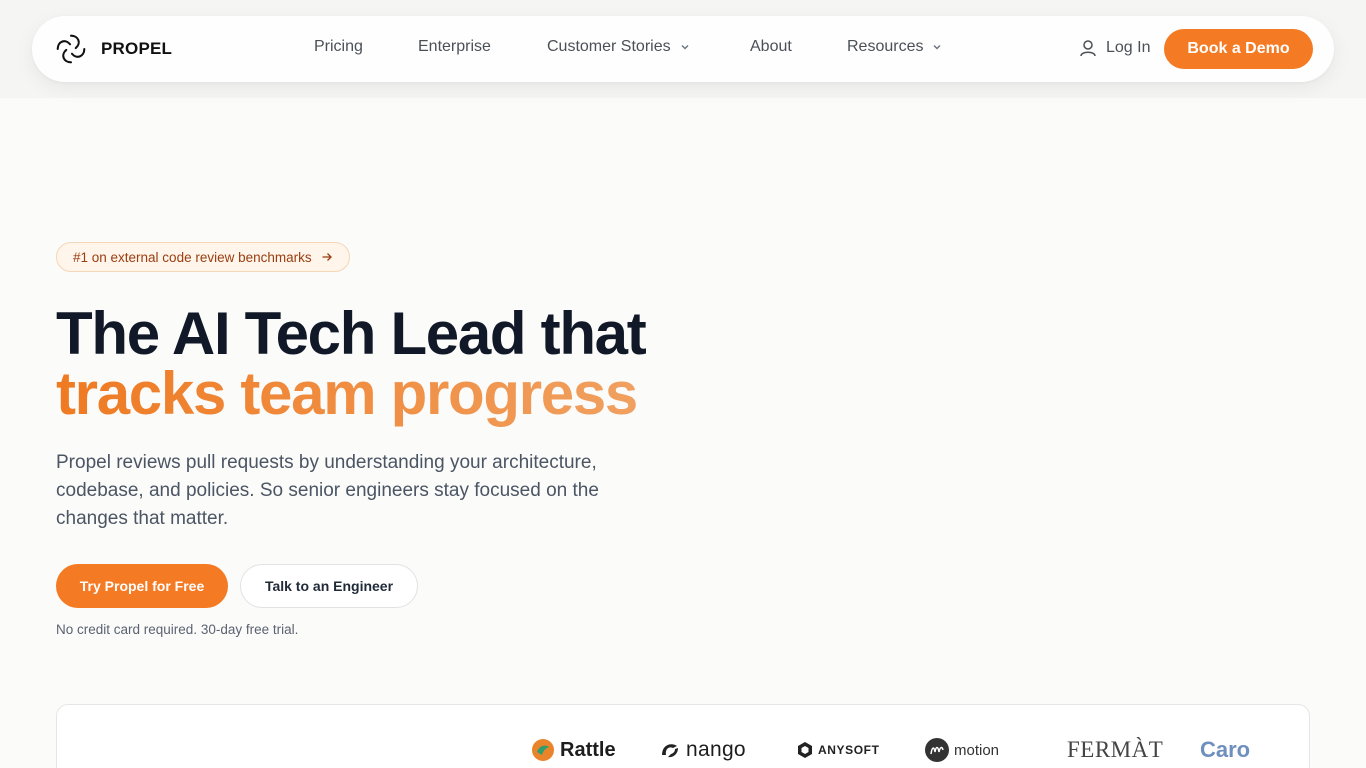 Image resolution: width=1366 pixels, height=768 pixels. Describe the element at coordinates (137, 48) in the screenshot. I see `brand-name: PROPEL` at that location.